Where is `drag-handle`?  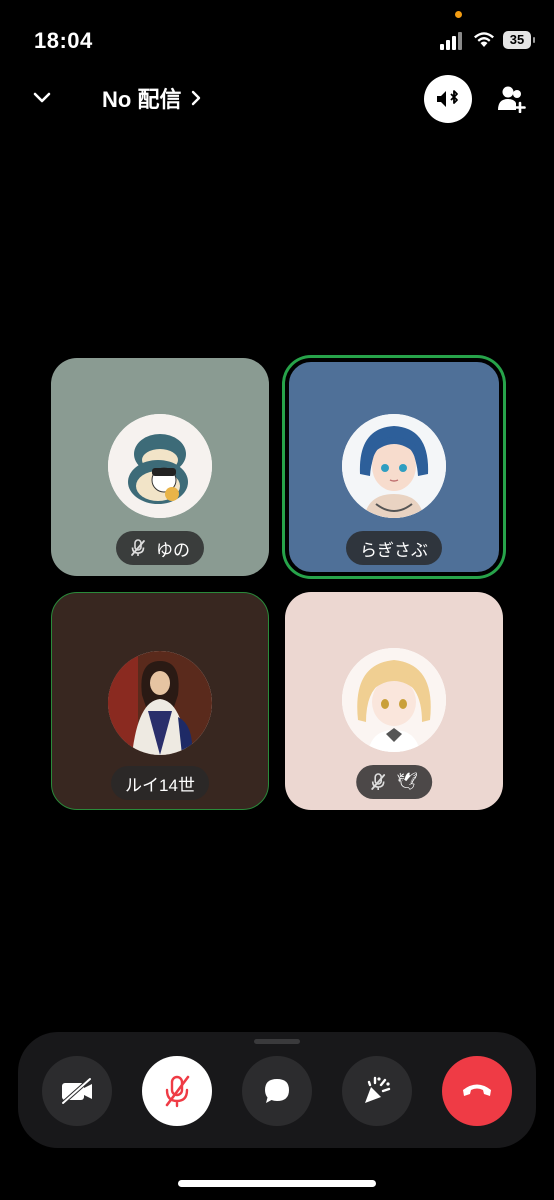
drag-handle is located at coordinates (277, 1041).